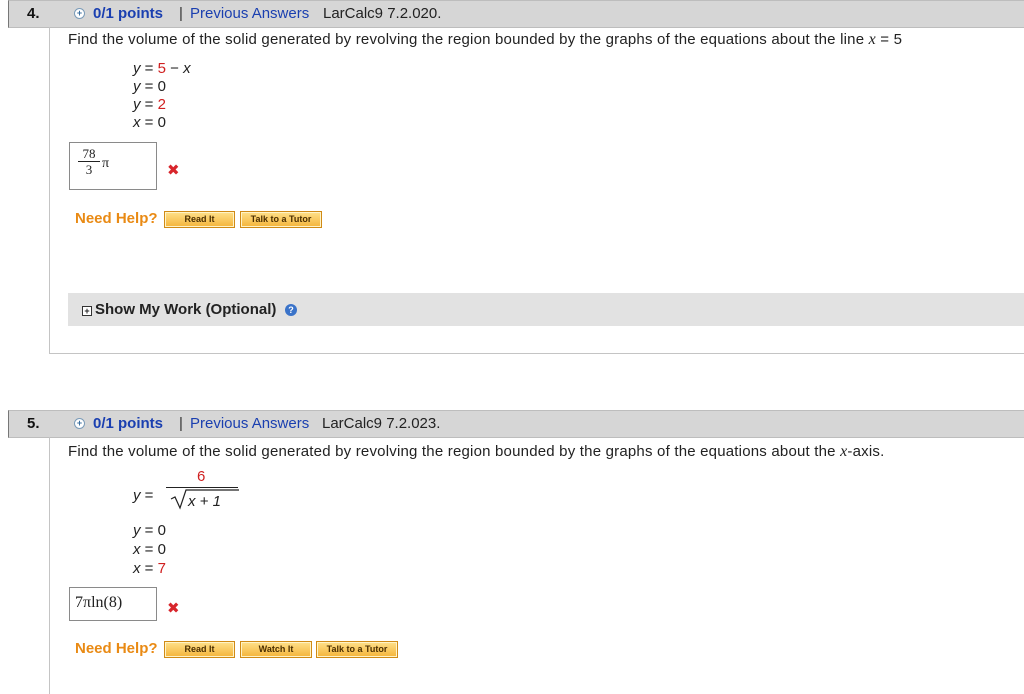 The image size is (1024, 694). Describe the element at coordinates (204, 501) in the screenshot. I see `equation-1-radicand: x + 1` at that location.